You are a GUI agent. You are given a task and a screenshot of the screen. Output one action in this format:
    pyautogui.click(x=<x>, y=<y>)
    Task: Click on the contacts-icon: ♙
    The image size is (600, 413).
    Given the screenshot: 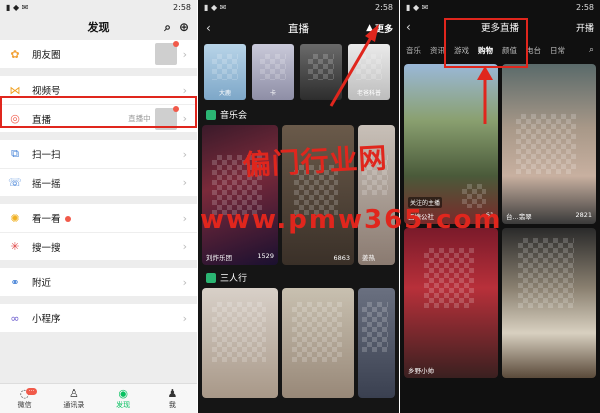 What is the action you would take?
    pyautogui.click(x=73, y=393)
    